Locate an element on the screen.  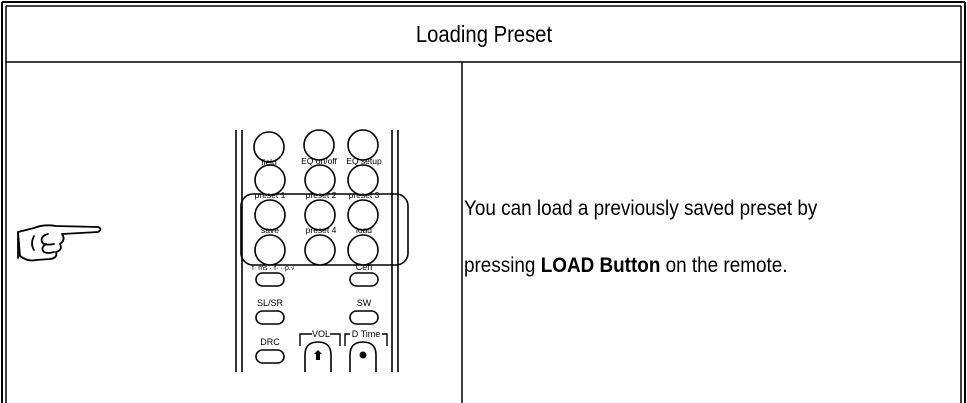
sw-label: SW is located at coordinates (364, 303).